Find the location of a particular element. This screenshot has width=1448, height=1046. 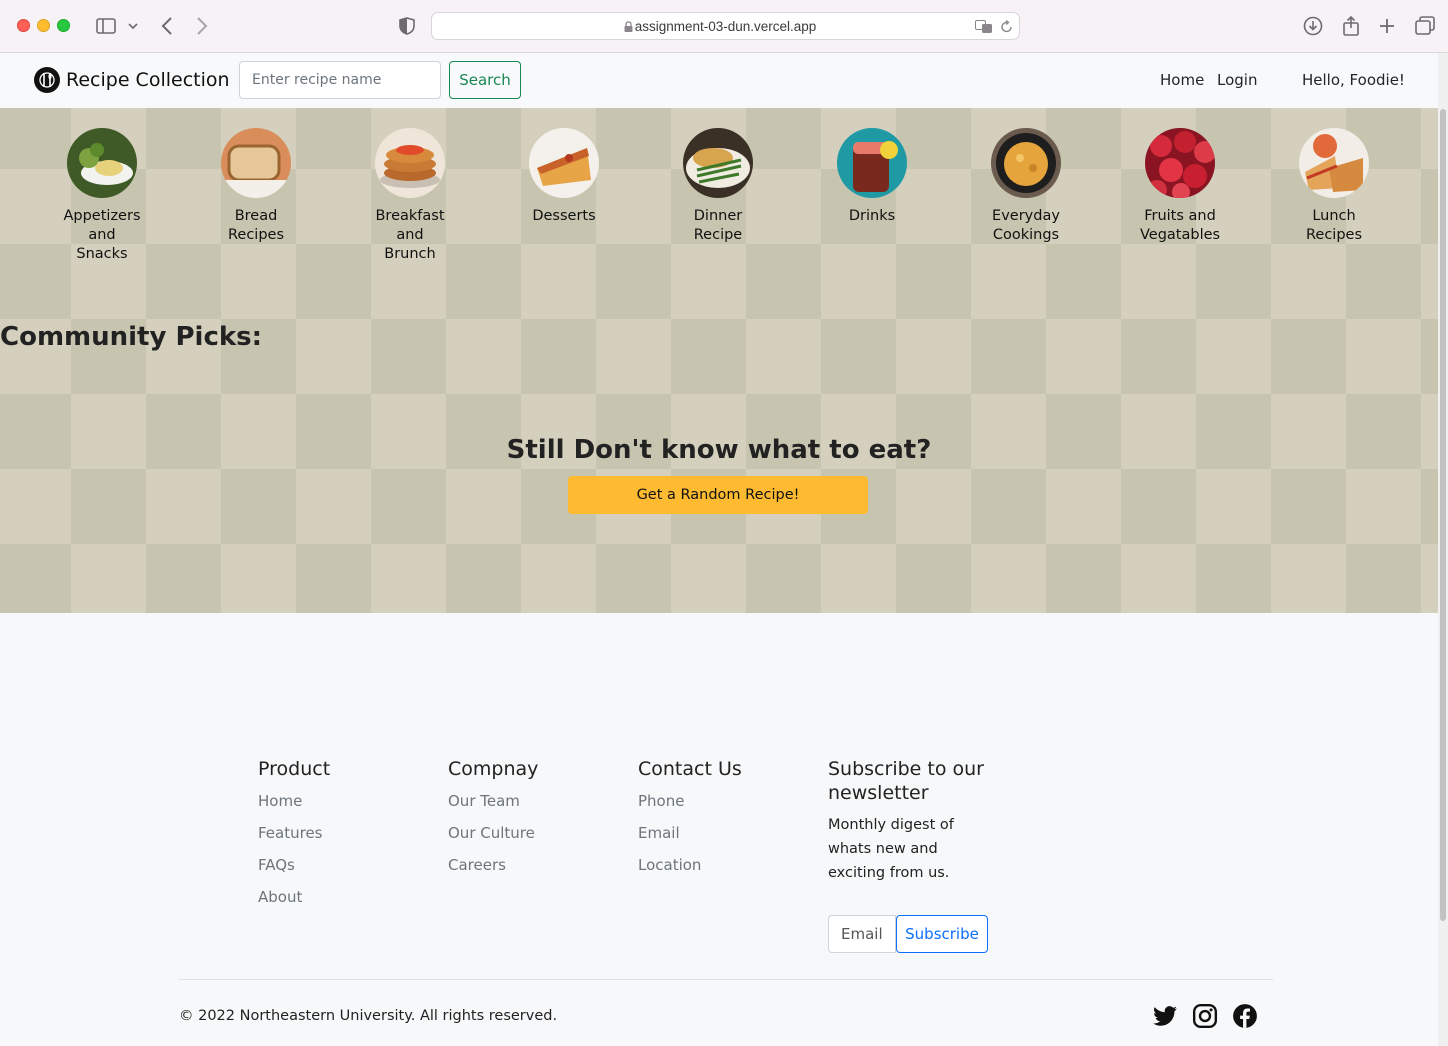

category-desserts: Desserts is located at coordinates (564, 177).